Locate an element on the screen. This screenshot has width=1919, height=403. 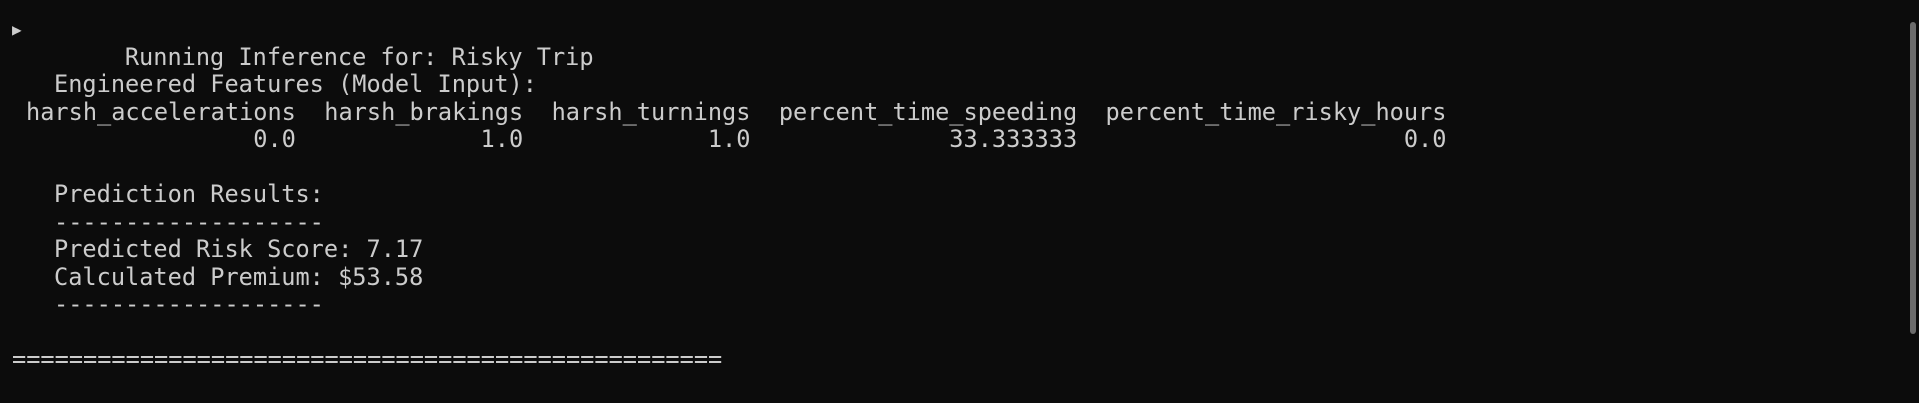
results-heading: Prediction Results: is located at coordinates (189, 194).